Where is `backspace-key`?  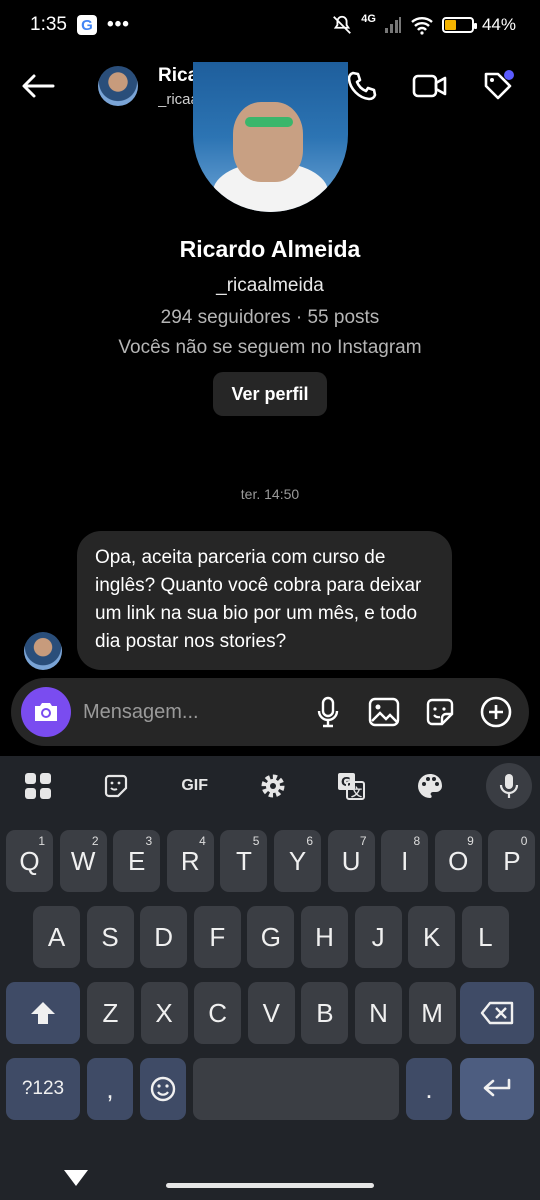
backspace-key is located at coordinates (497, 1013).